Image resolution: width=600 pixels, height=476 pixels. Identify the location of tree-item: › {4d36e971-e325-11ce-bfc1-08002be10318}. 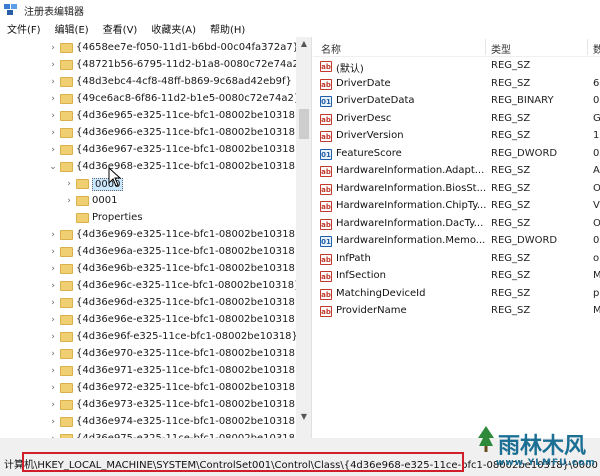
(150, 371).